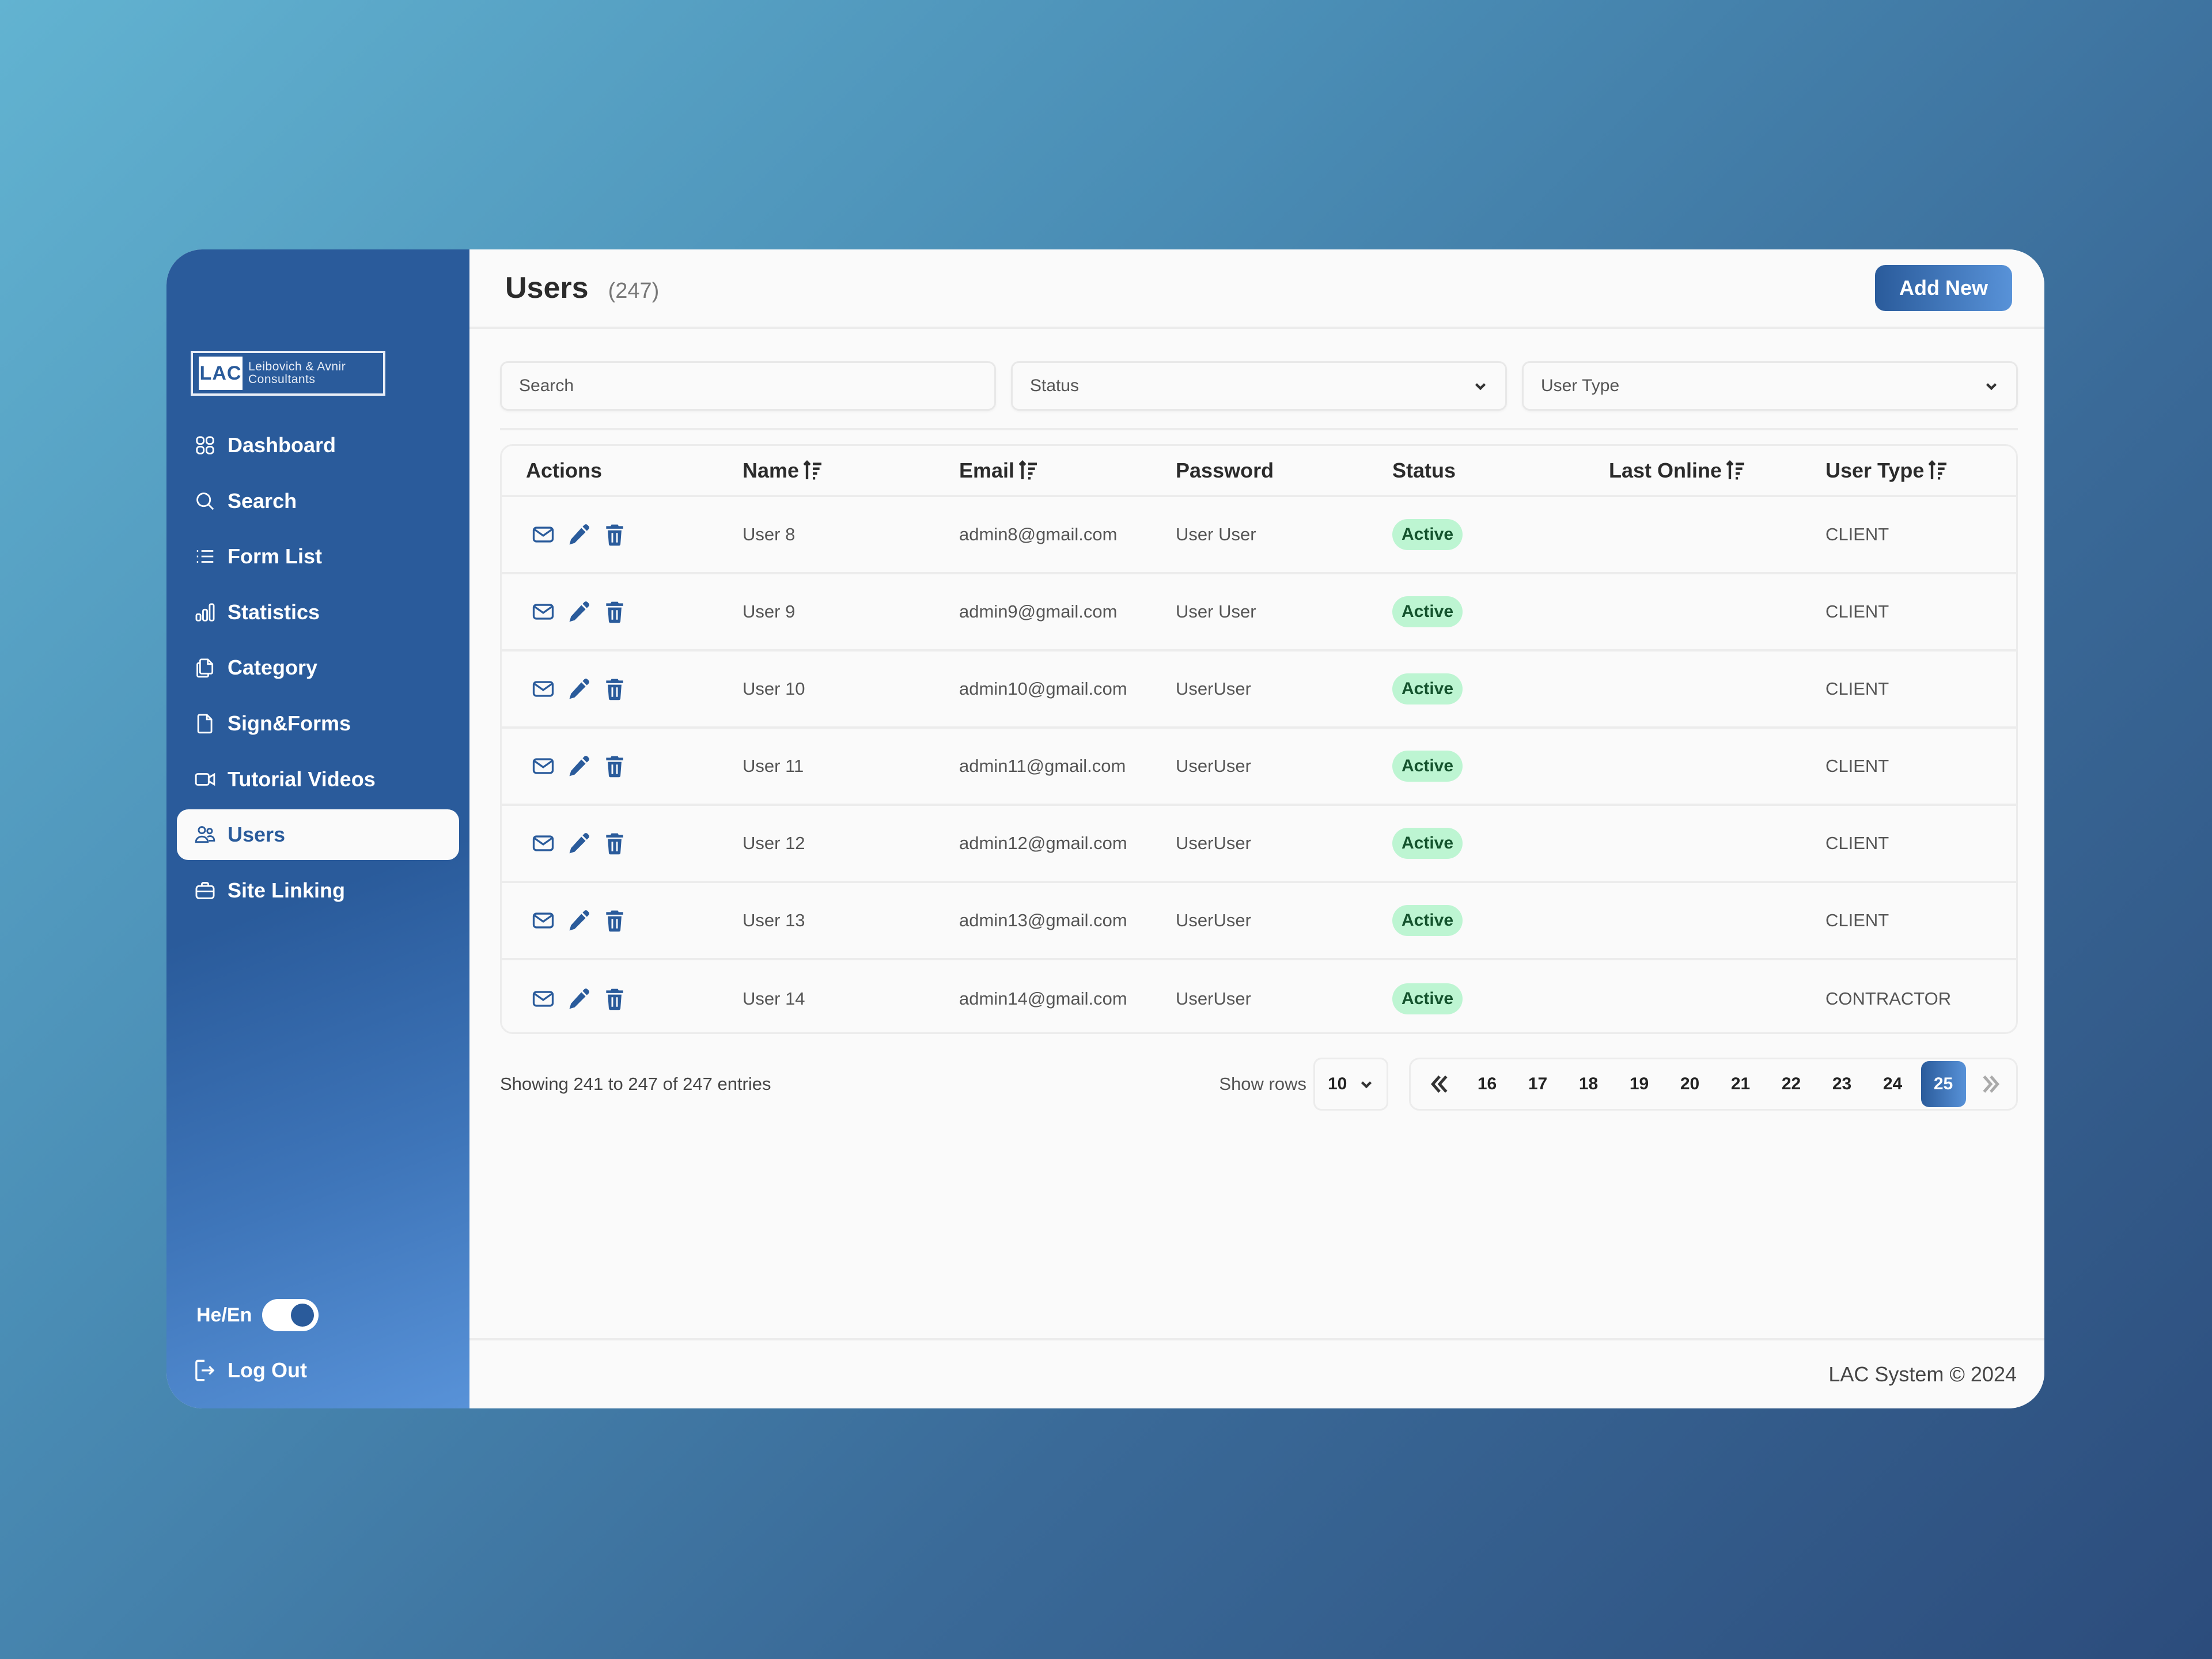 This screenshot has width=2212, height=1659. Describe the element at coordinates (635, 1084) in the screenshot. I see `entries-info: Showing 241 to 247 of 247 entries` at that location.